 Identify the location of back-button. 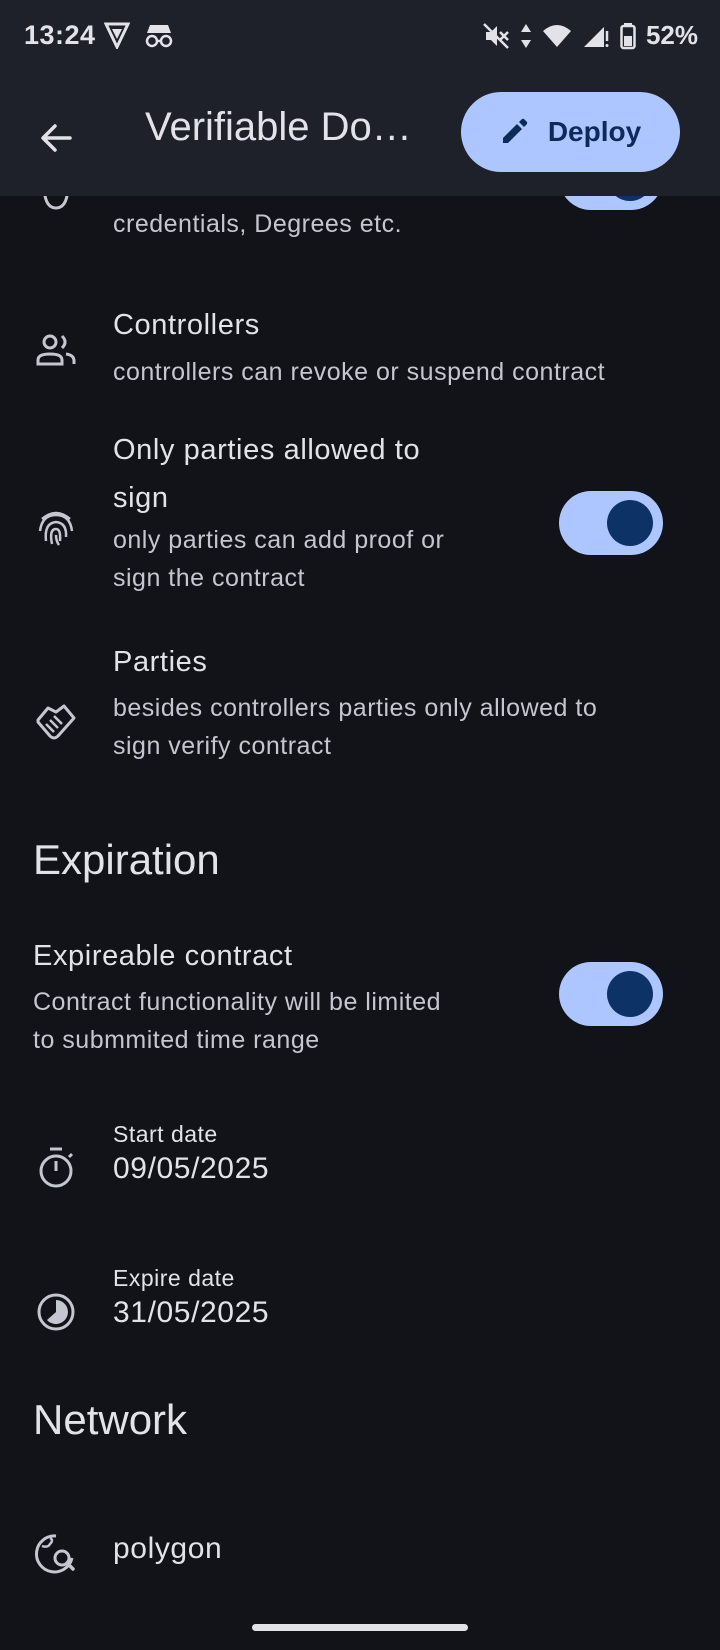
(56, 138).